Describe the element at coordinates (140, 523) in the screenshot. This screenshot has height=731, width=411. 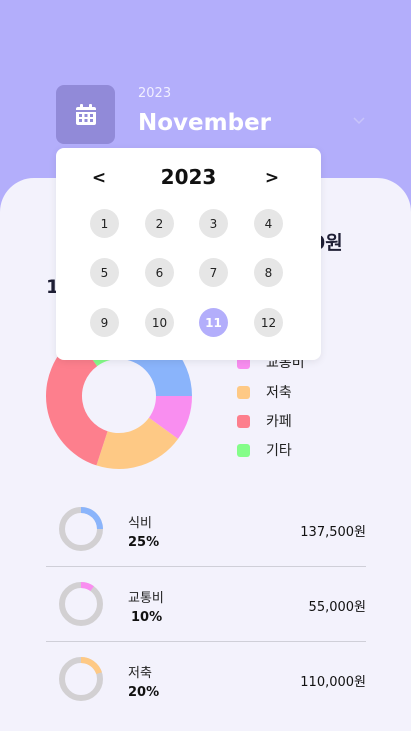
I see `category-name: 식비` at that location.